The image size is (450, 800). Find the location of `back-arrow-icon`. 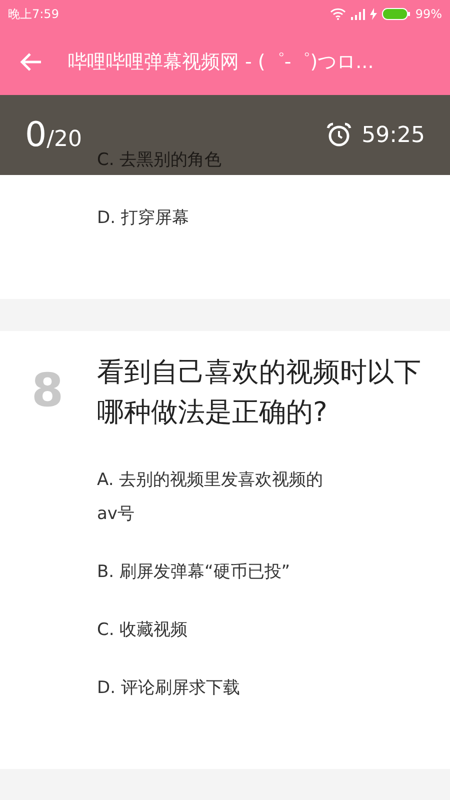

back-arrow-icon is located at coordinates (31, 62).